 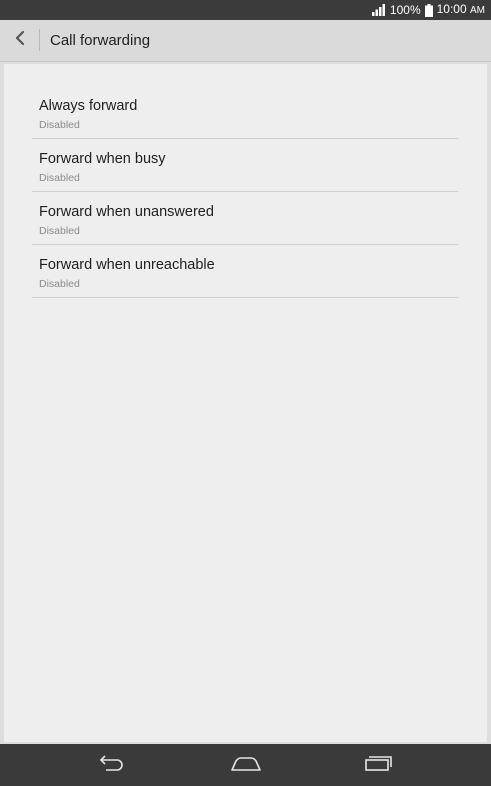 I want to click on setting-title: Forward when unreachable, so click(x=127, y=265).